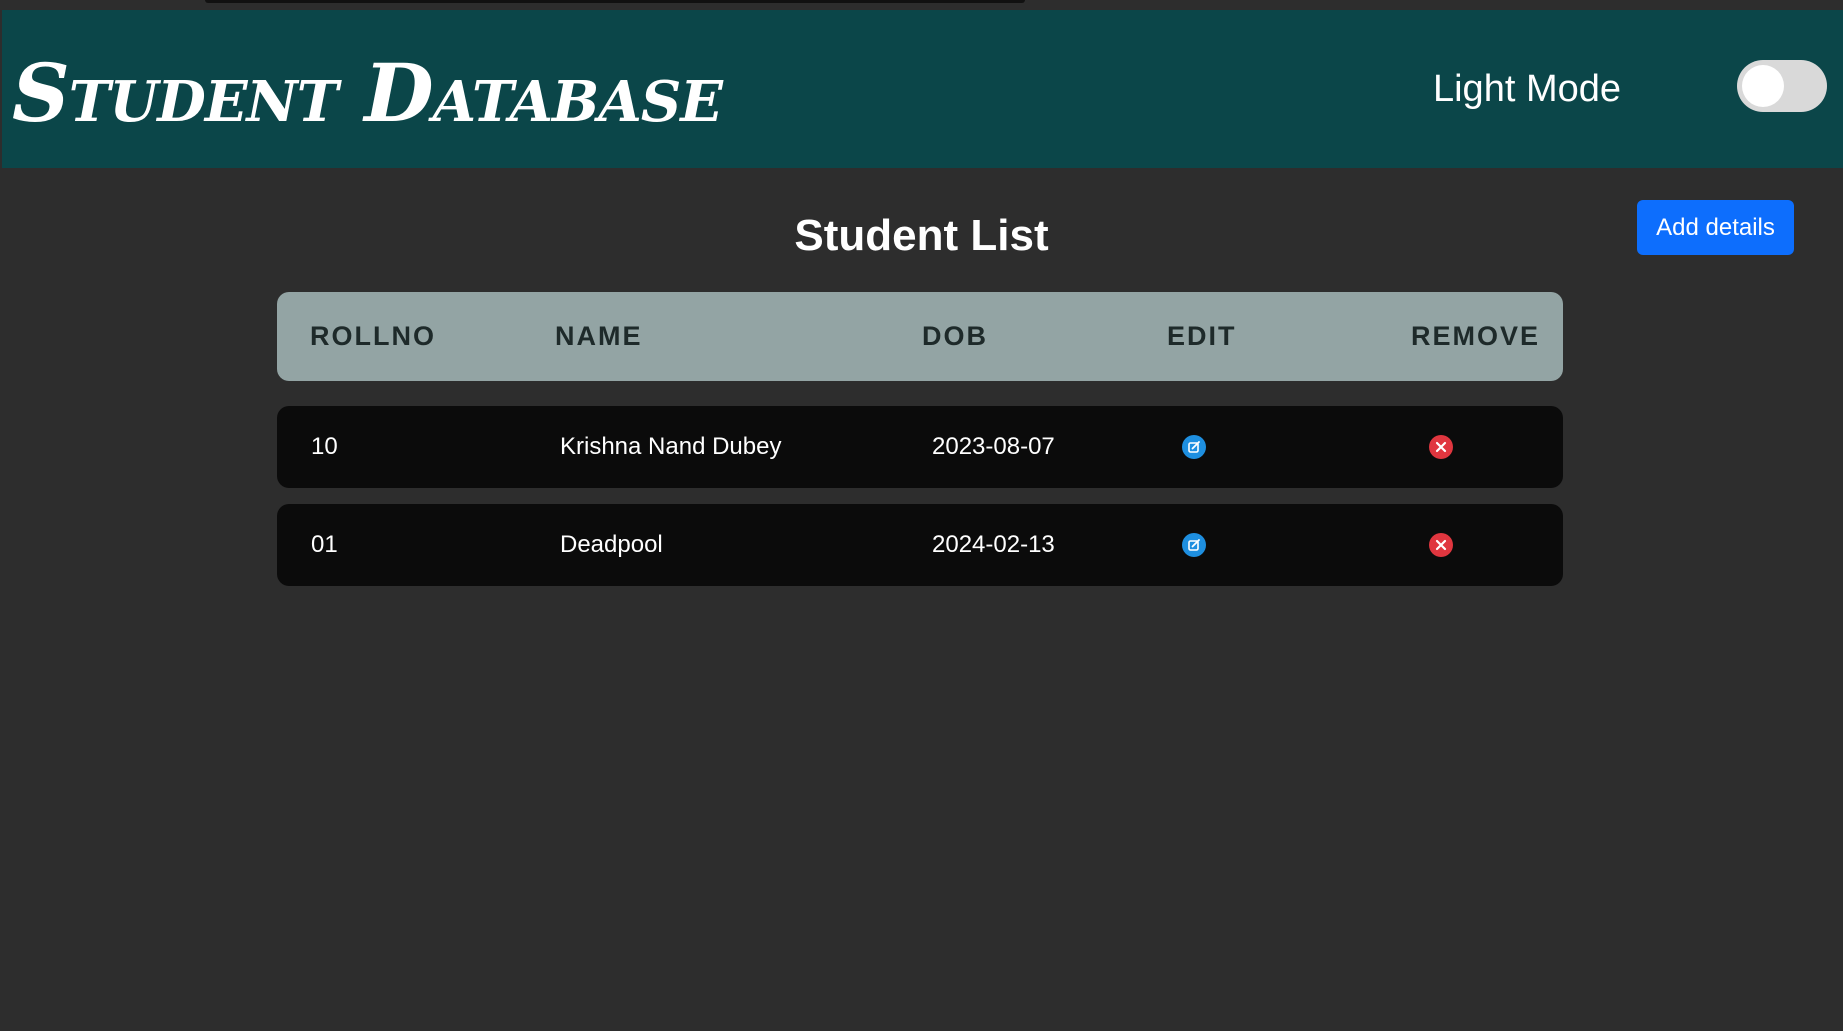 This screenshot has width=1843, height=1031. What do you see at coordinates (324, 544) in the screenshot?
I see `cell-rollno: 01` at bounding box center [324, 544].